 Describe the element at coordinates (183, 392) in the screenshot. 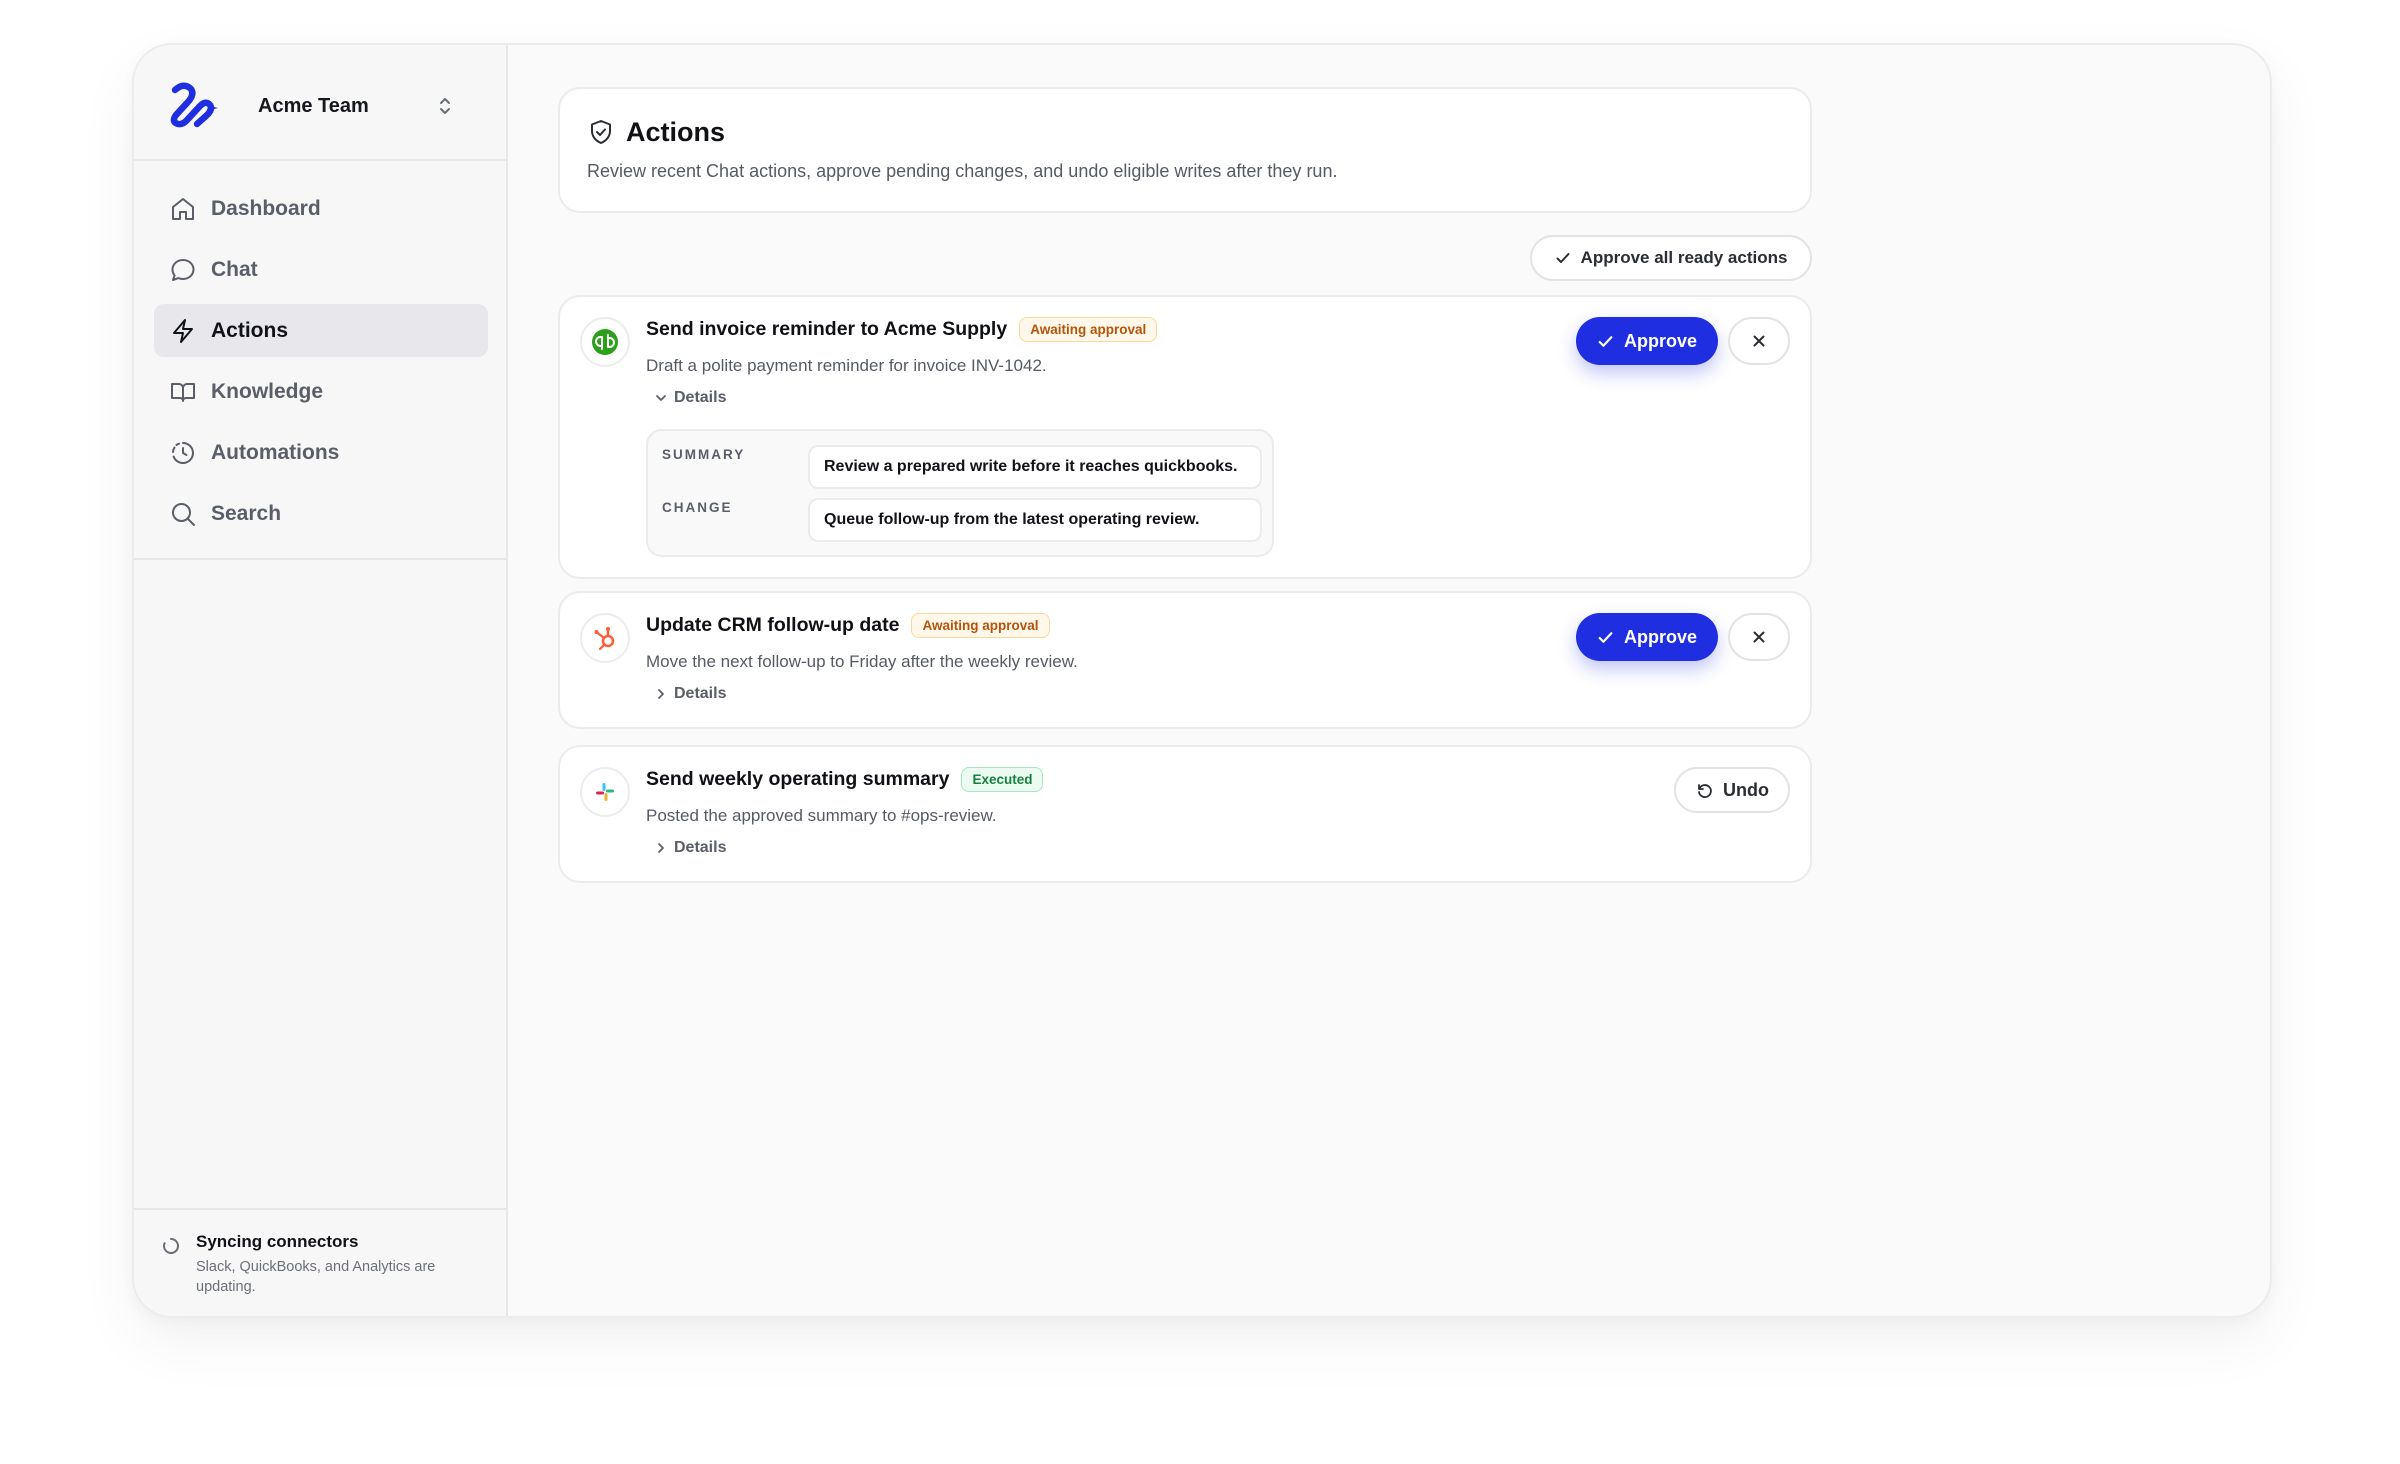

I see `book-icon` at that location.